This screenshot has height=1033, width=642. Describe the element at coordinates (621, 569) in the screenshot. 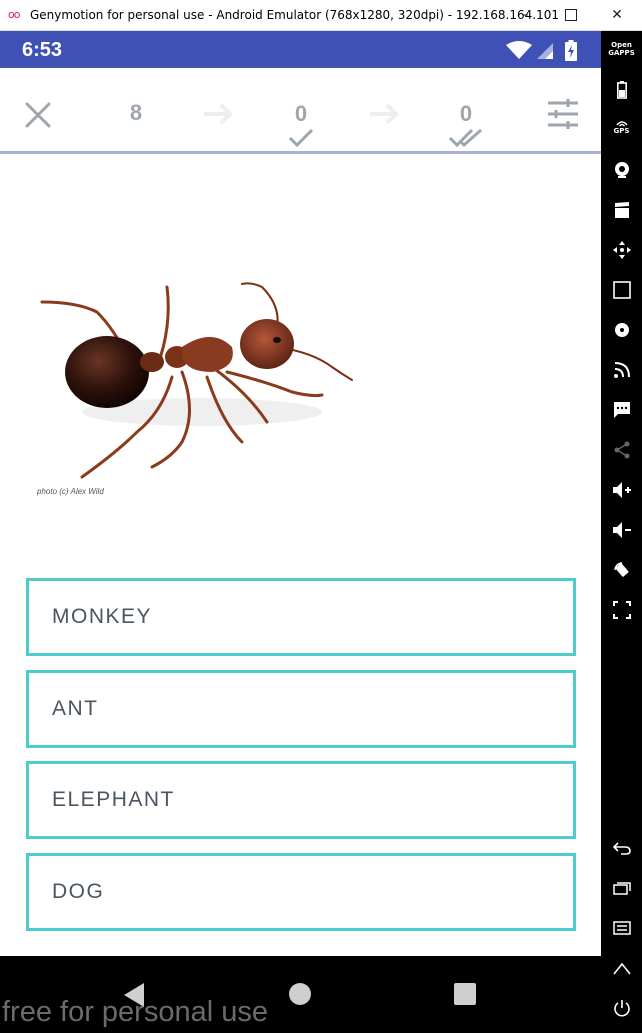

I see `rotate-icon` at that location.